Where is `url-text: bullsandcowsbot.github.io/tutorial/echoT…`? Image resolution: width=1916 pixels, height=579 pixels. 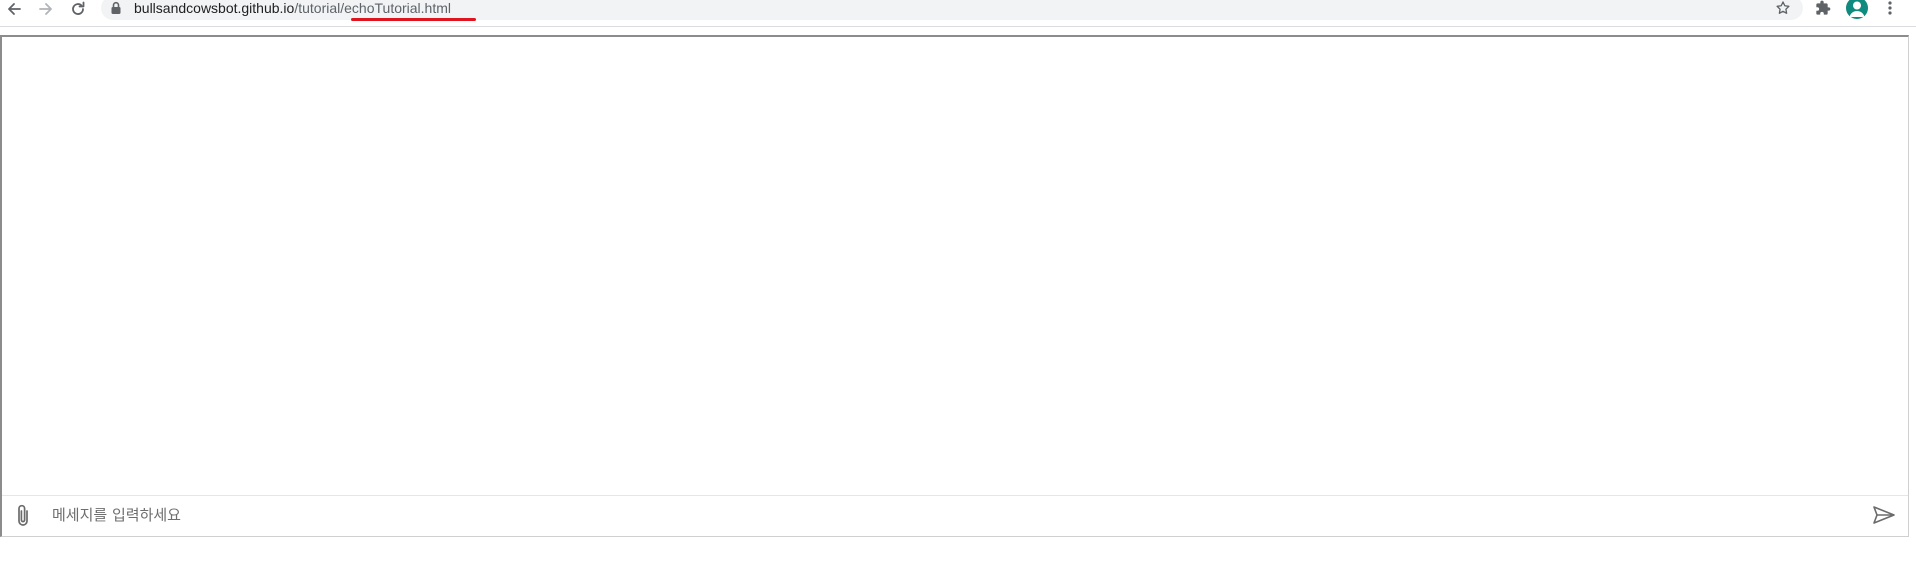 url-text: bullsandcowsbot.github.io/tutorial/echoT… is located at coordinates (292, 8).